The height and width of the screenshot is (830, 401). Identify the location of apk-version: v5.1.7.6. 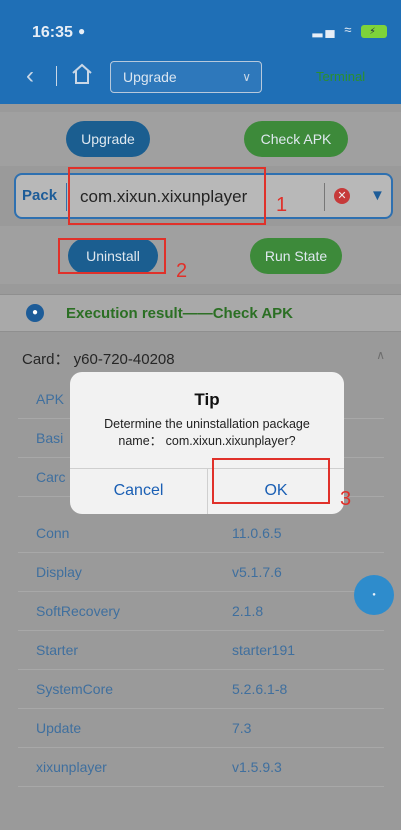
(257, 572).